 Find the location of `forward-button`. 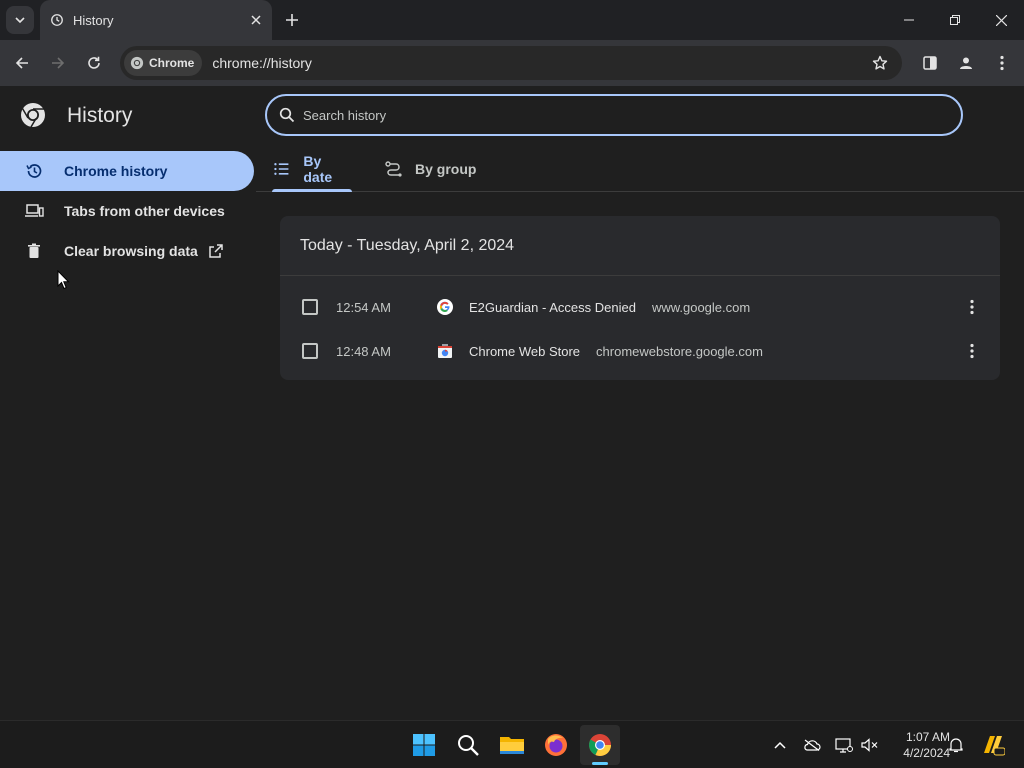

forward-button is located at coordinates (58, 63).